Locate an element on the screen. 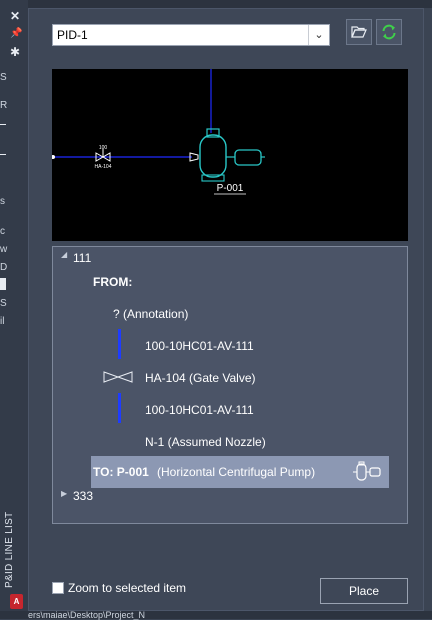  preview-pump-casing is located at coordinates (213, 156).